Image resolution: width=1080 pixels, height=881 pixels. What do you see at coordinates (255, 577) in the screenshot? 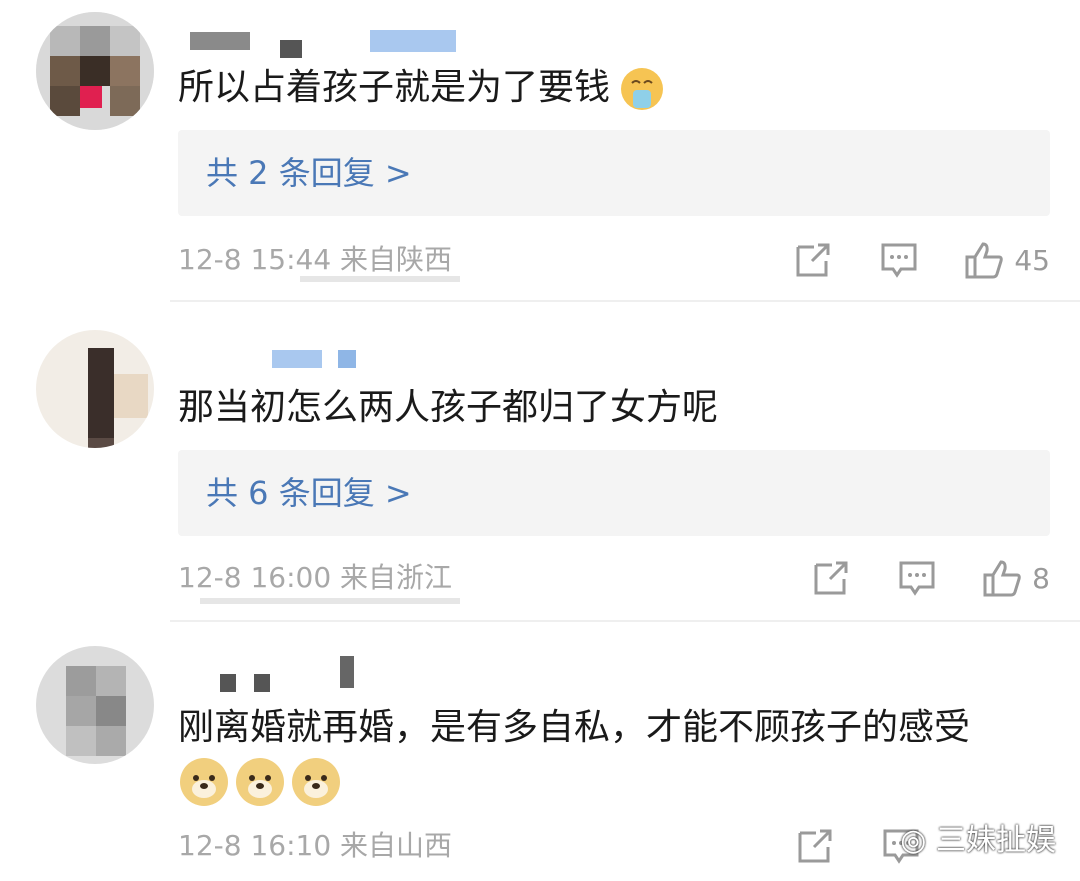
I see `timestamp: 12-8 16:00` at bounding box center [255, 577].